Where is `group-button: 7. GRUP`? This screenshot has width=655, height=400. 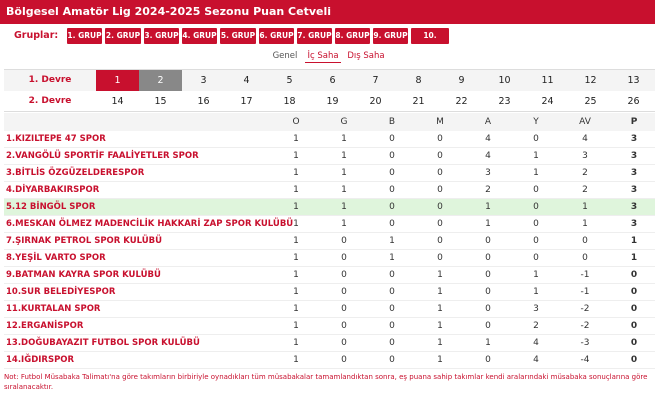
group-button: 7. GRUP is located at coordinates (314, 36).